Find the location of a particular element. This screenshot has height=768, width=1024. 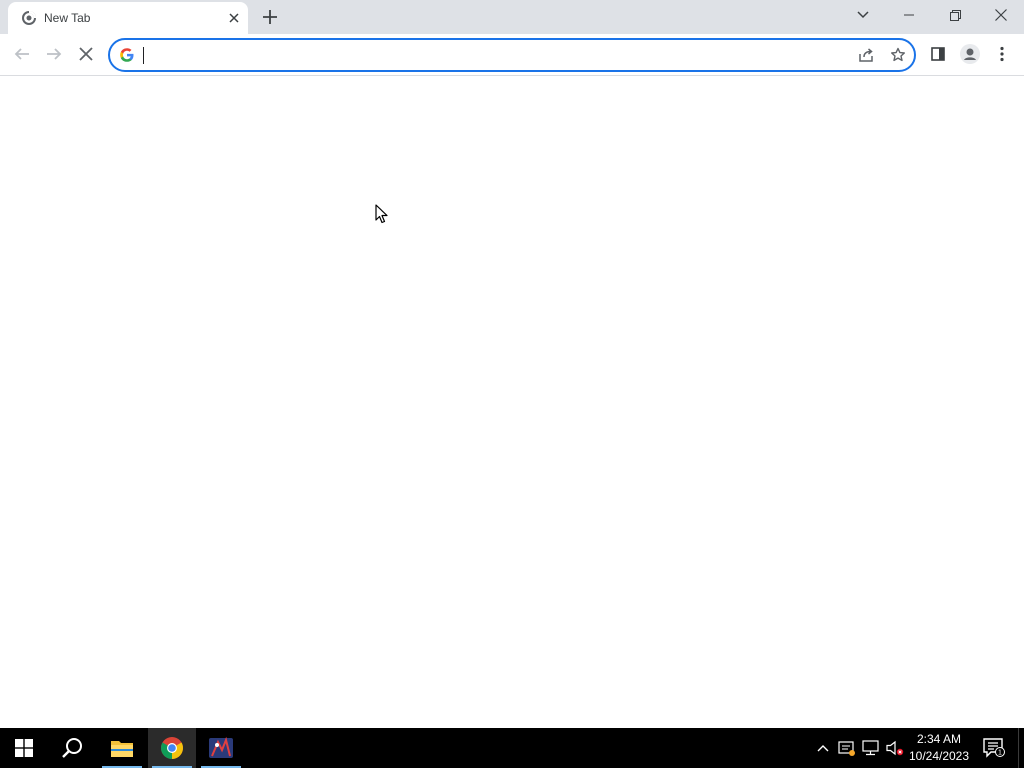

search-icon is located at coordinates (72, 748).